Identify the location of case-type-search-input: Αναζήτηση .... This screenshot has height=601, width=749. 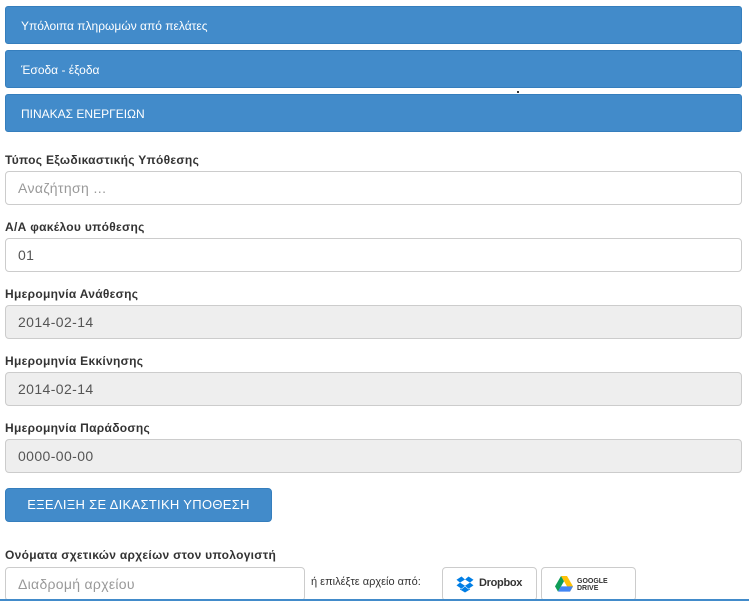
(373, 188).